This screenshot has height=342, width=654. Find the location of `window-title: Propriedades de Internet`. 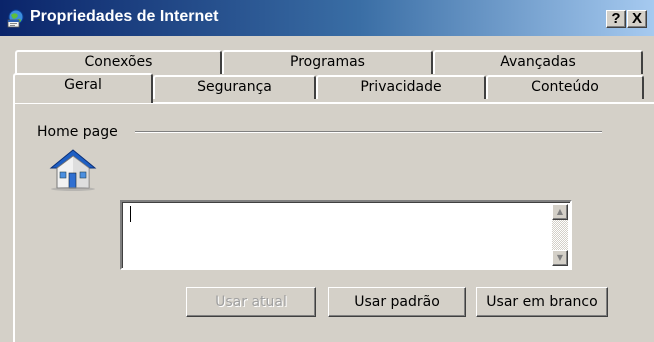

window-title: Propriedades de Internet is located at coordinates (124, 16).